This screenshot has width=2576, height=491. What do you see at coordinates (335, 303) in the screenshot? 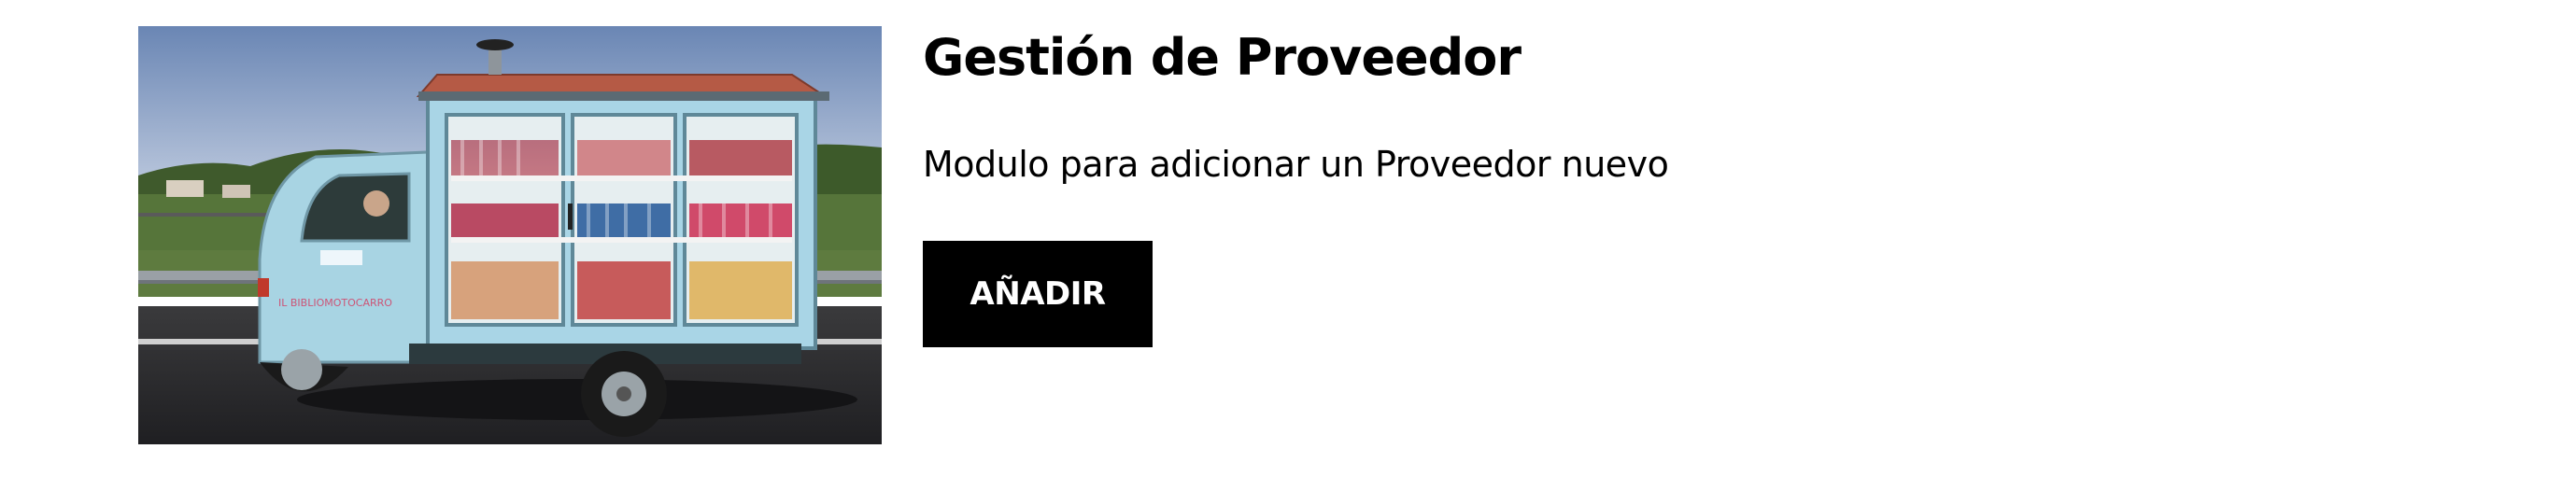
I see `vehicle-lettering: IL BIBLIOMOTOCARRO` at bounding box center [335, 303].